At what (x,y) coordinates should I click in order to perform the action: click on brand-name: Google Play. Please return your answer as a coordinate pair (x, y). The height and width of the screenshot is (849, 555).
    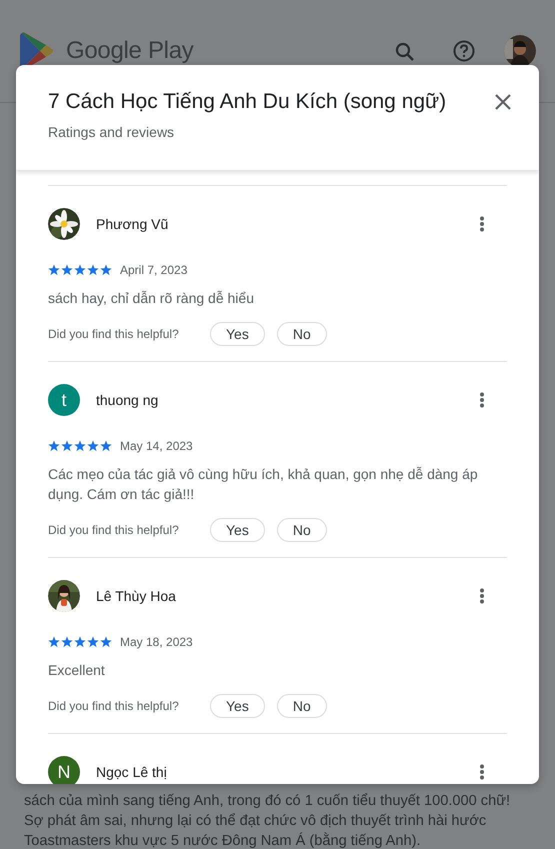
    Looking at the image, I should click on (130, 51).